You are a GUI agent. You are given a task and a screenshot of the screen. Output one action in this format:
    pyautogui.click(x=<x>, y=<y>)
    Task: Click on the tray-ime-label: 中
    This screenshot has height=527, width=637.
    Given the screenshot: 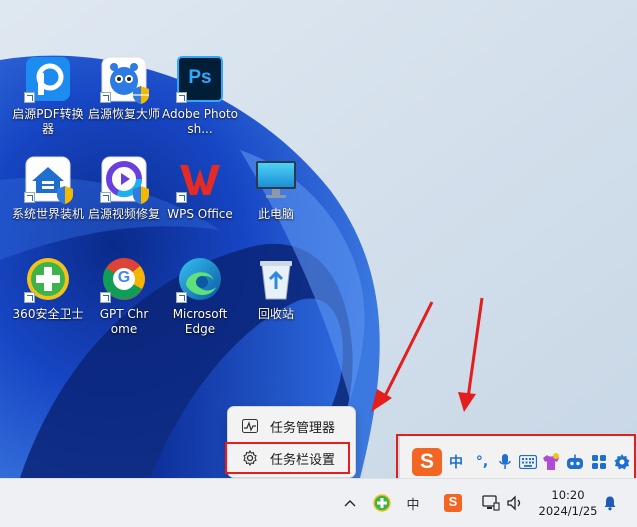 What is the action you would take?
    pyautogui.click(x=413, y=505)
    